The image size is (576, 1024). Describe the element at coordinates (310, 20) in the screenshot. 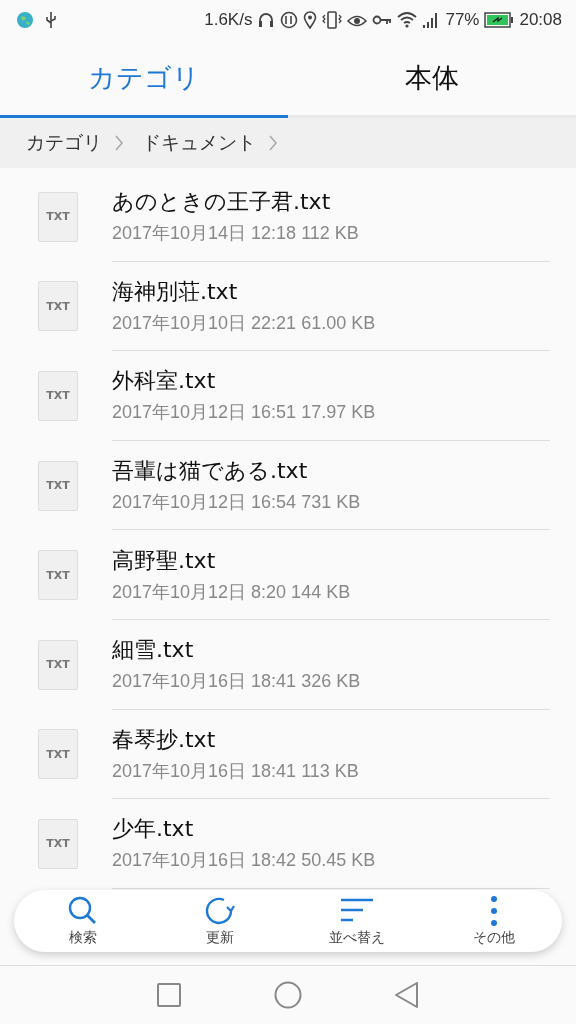

I see `location-icon` at that location.